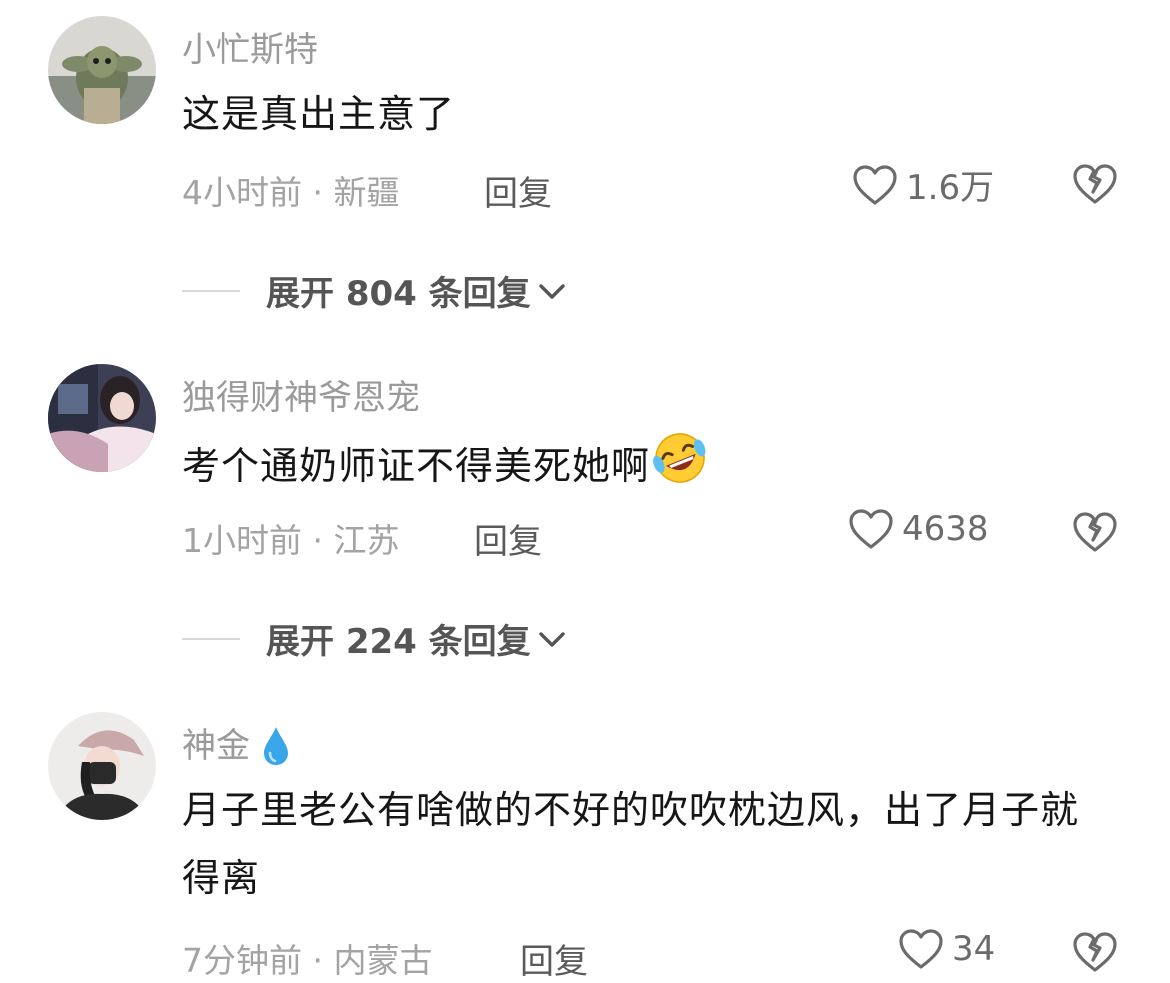  I want to click on comment-meta: 7分钟前 · 内蒙古, so click(307, 960).